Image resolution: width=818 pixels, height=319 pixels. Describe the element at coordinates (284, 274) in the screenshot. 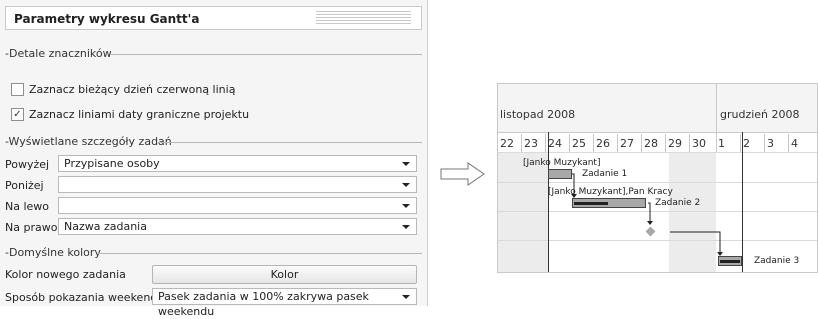

I see `color-button: Kolor` at that location.